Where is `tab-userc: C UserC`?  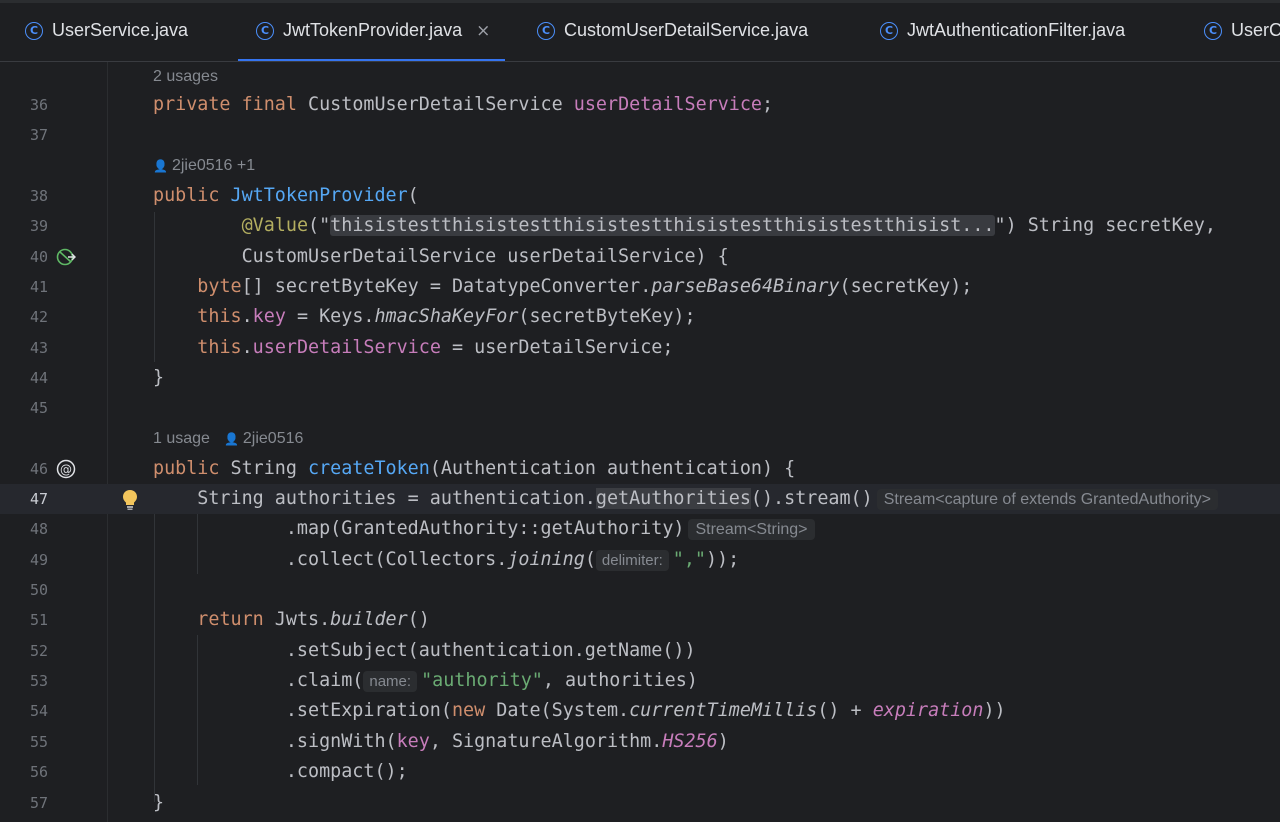 tab-userc: C UserC is located at coordinates (1242, 30).